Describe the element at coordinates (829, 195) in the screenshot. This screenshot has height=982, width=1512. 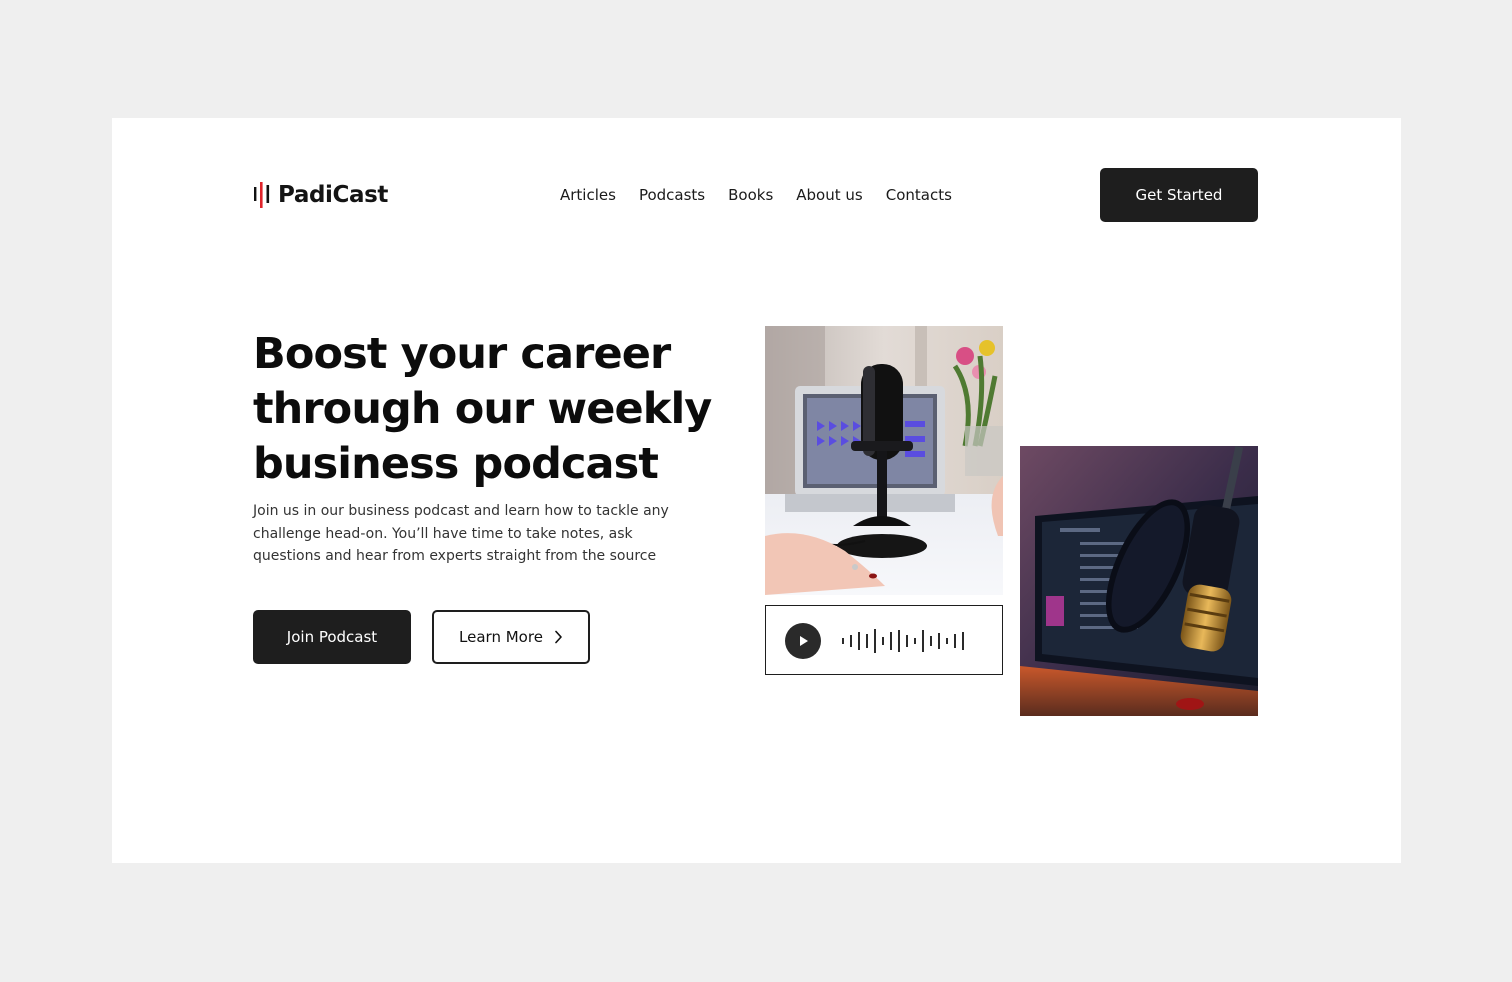
I see `nav-about-us: About us` at that location.